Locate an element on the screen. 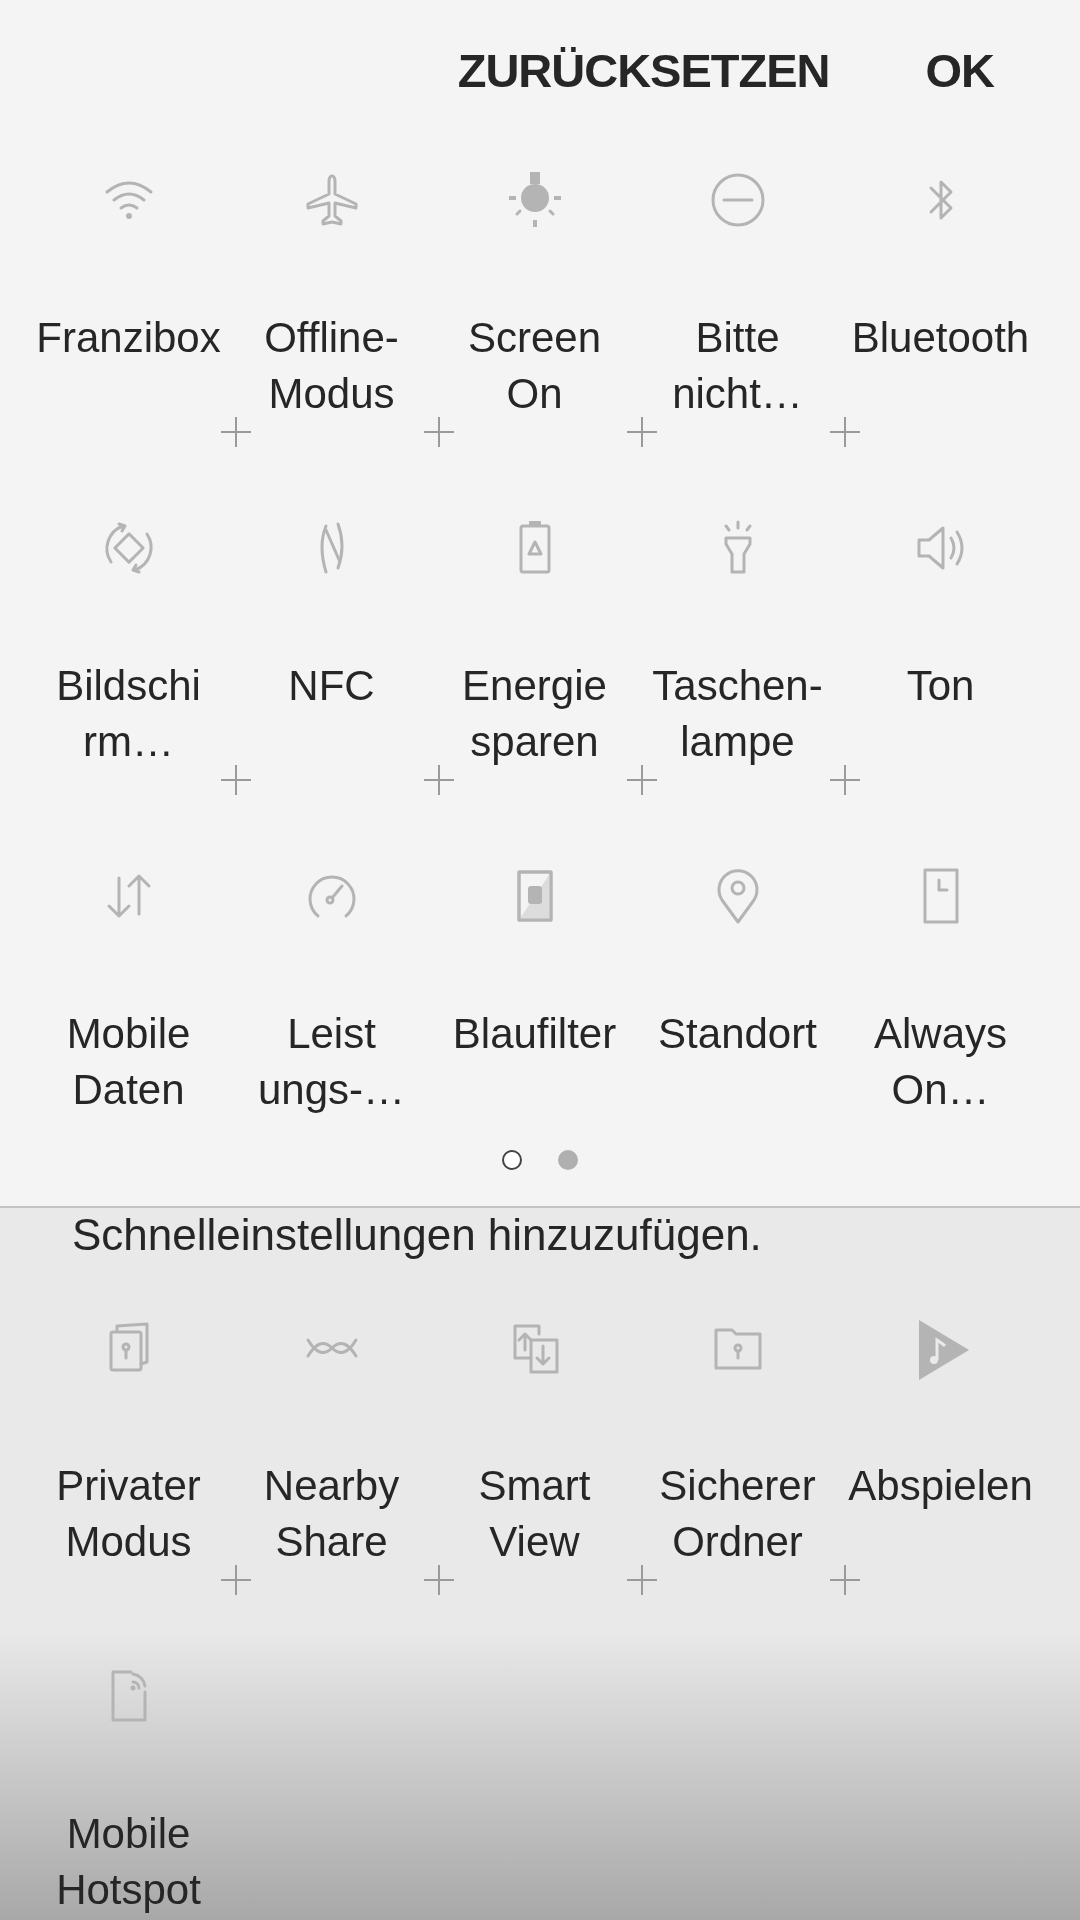 Image resolution: width=1080 pixels, height=1920 pixels. tile-label: Energie sparen is located at coordinates (534, 714).